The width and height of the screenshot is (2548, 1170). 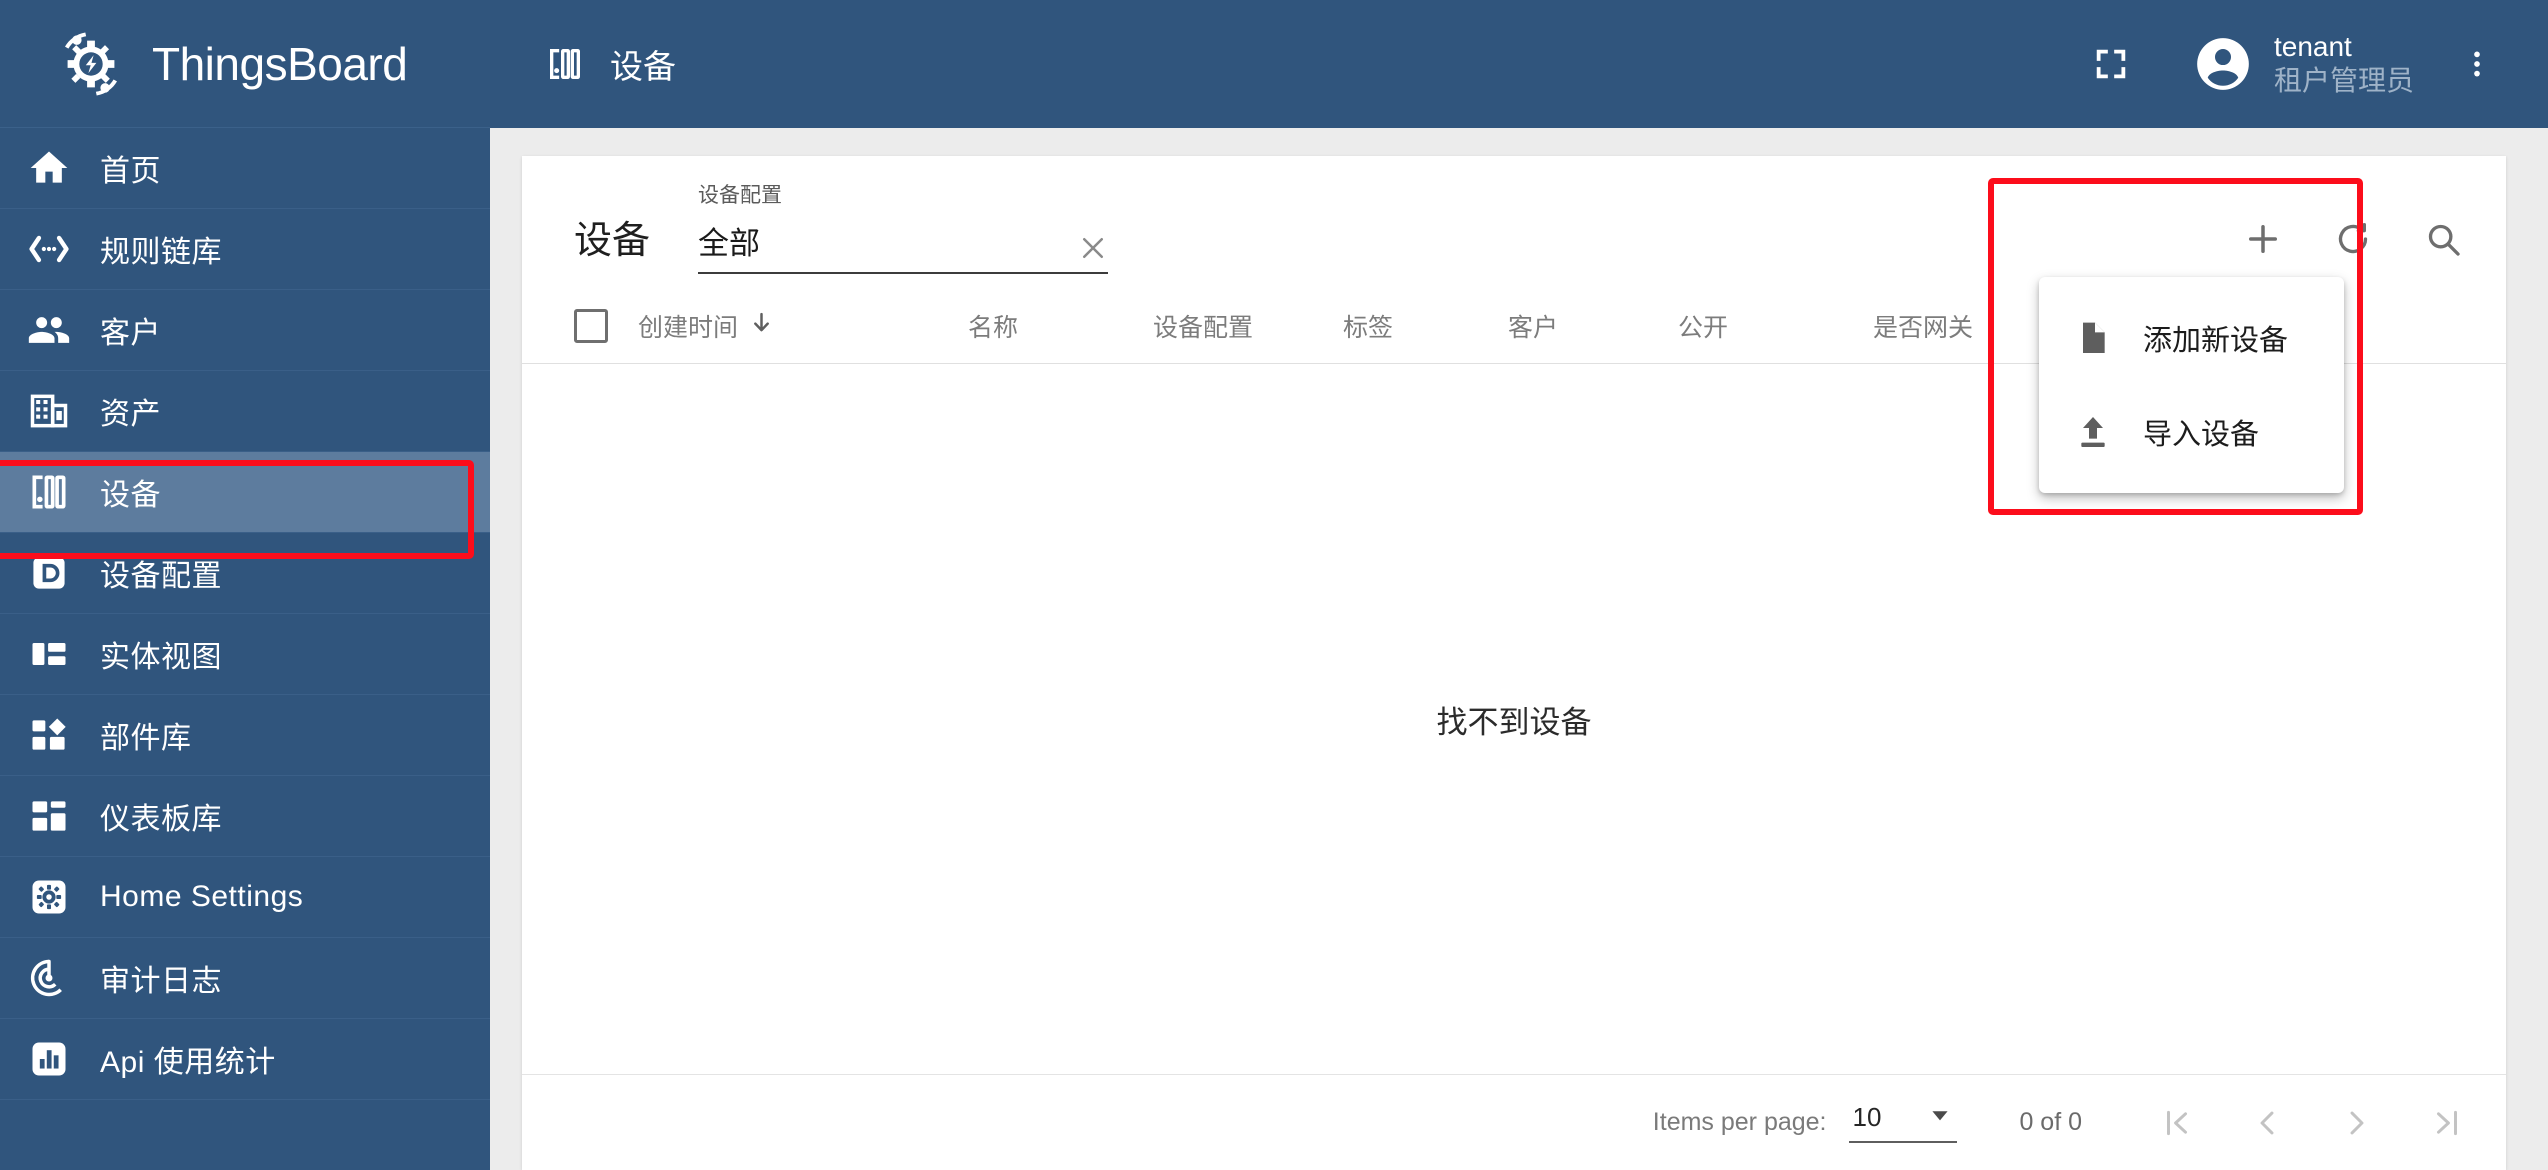 What do you see at coordinates (2447, 1123) in the screenshot?
I see `last-page-icon` at bounding box center [2447, 1123].